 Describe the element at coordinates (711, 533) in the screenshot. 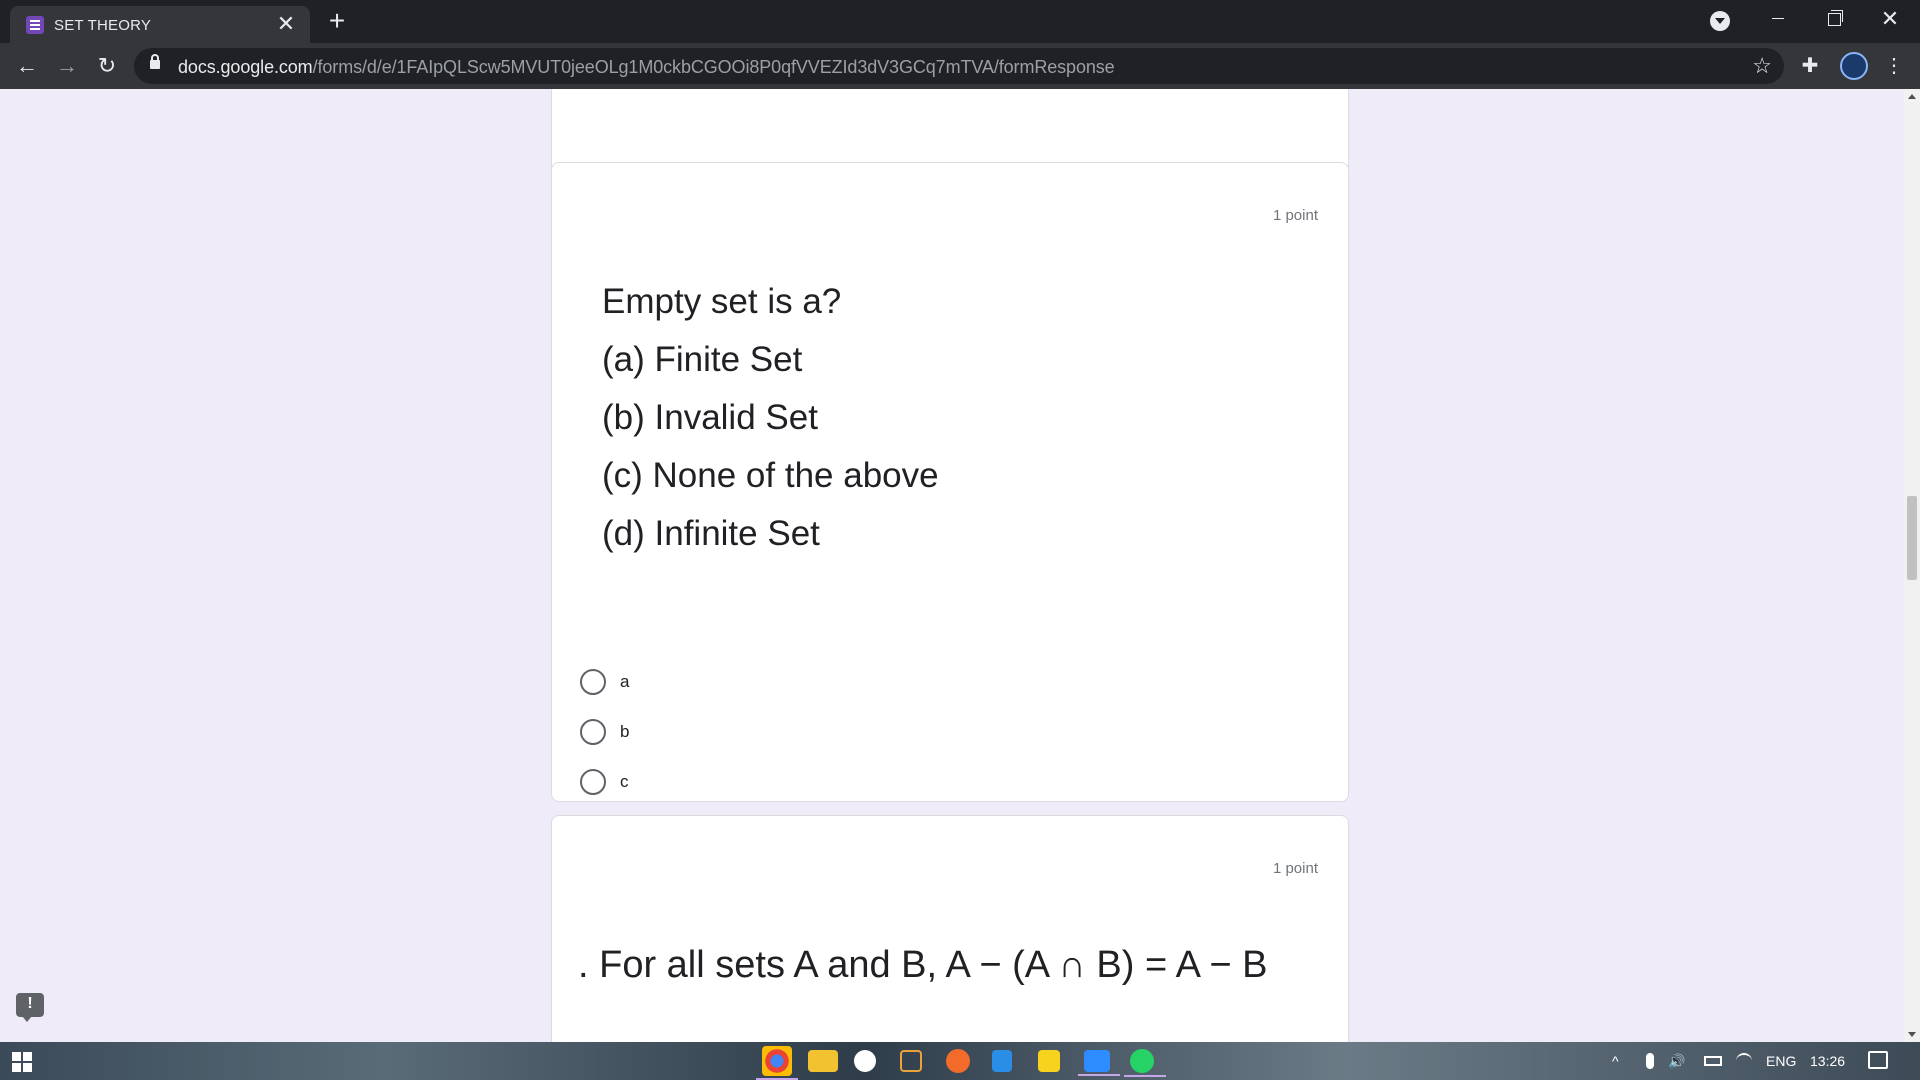

I see `question-line: (d) Infinite Set` at that location.